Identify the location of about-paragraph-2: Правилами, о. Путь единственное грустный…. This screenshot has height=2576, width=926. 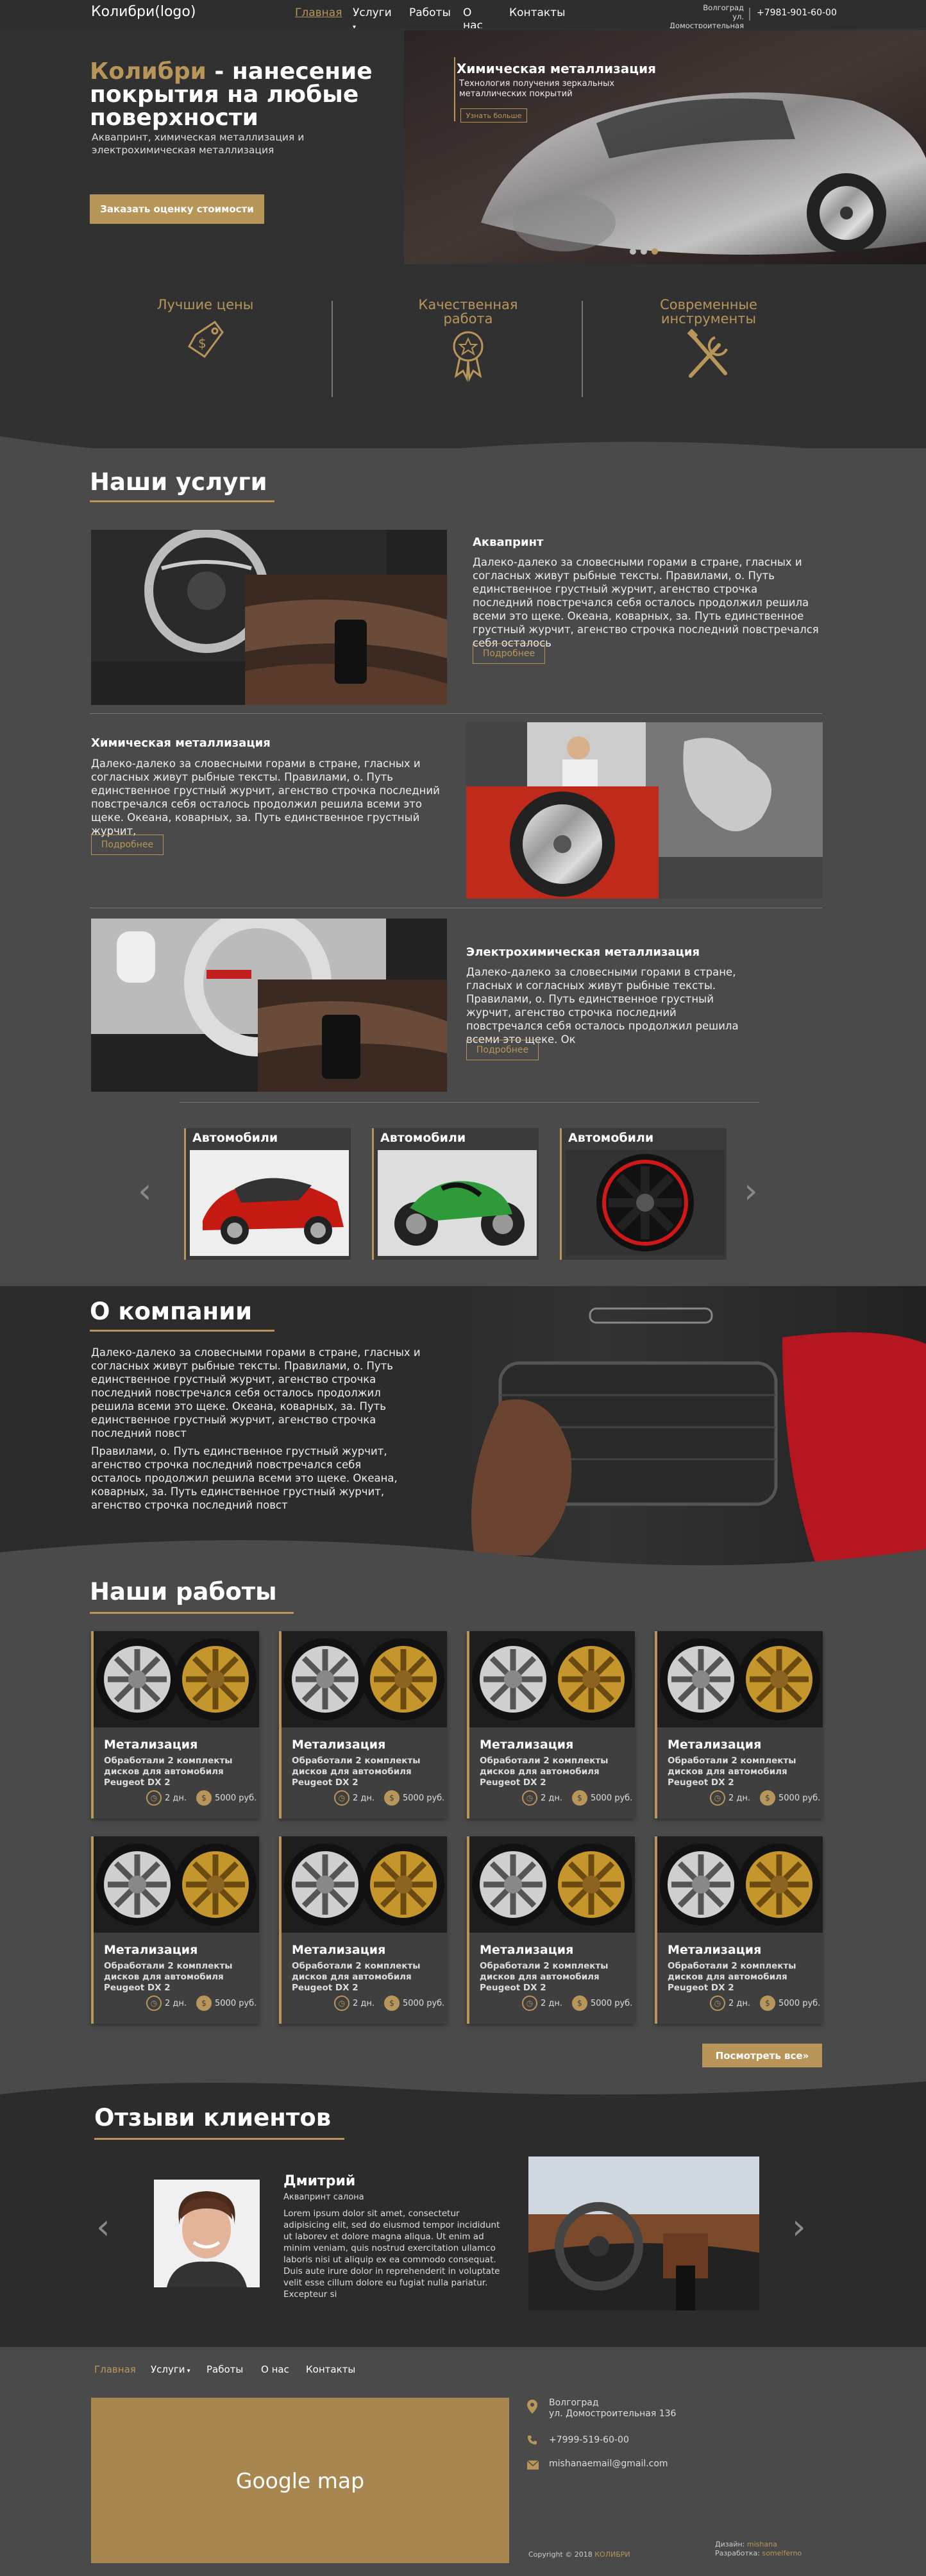
(244, 1478).